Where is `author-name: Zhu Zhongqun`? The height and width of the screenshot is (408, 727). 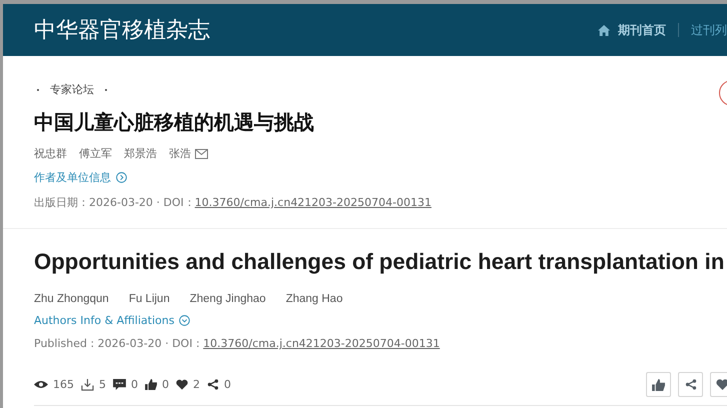 author-name: Zhu Zhongqun is located at coordinates (71, 299).